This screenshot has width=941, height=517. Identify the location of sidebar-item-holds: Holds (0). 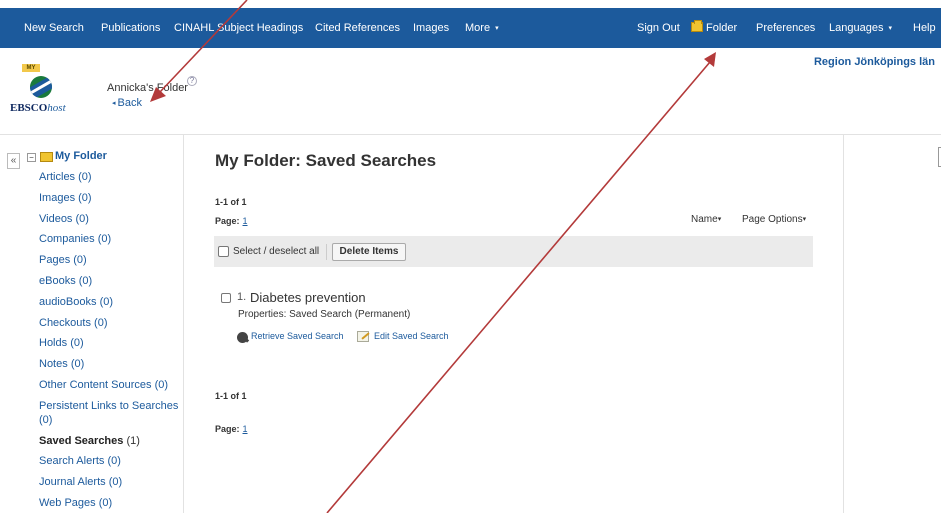
(109, 343).